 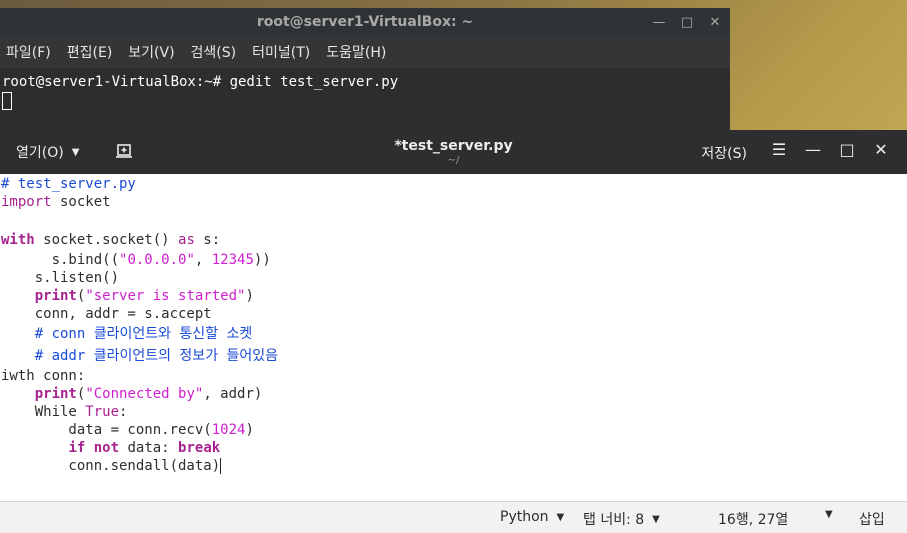 What do you see at coordinates (356, 52) in the screenshot?
I see `menu-help: 도움말(H)` at bounding box center [356, 52].